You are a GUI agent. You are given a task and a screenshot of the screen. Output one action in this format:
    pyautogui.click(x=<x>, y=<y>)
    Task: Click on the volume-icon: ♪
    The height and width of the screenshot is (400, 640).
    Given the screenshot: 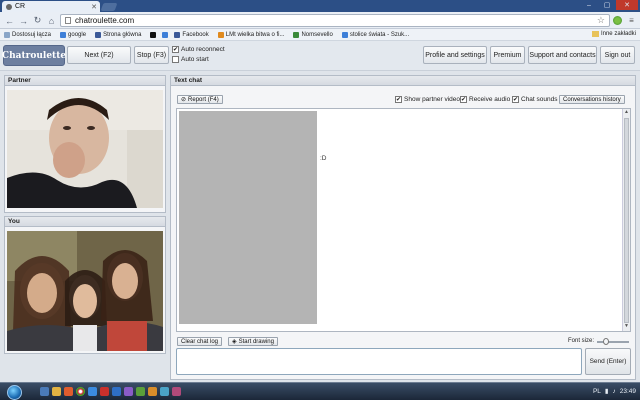 What is the action you would take?
    pyautogui.click(x=613, y=391)
    